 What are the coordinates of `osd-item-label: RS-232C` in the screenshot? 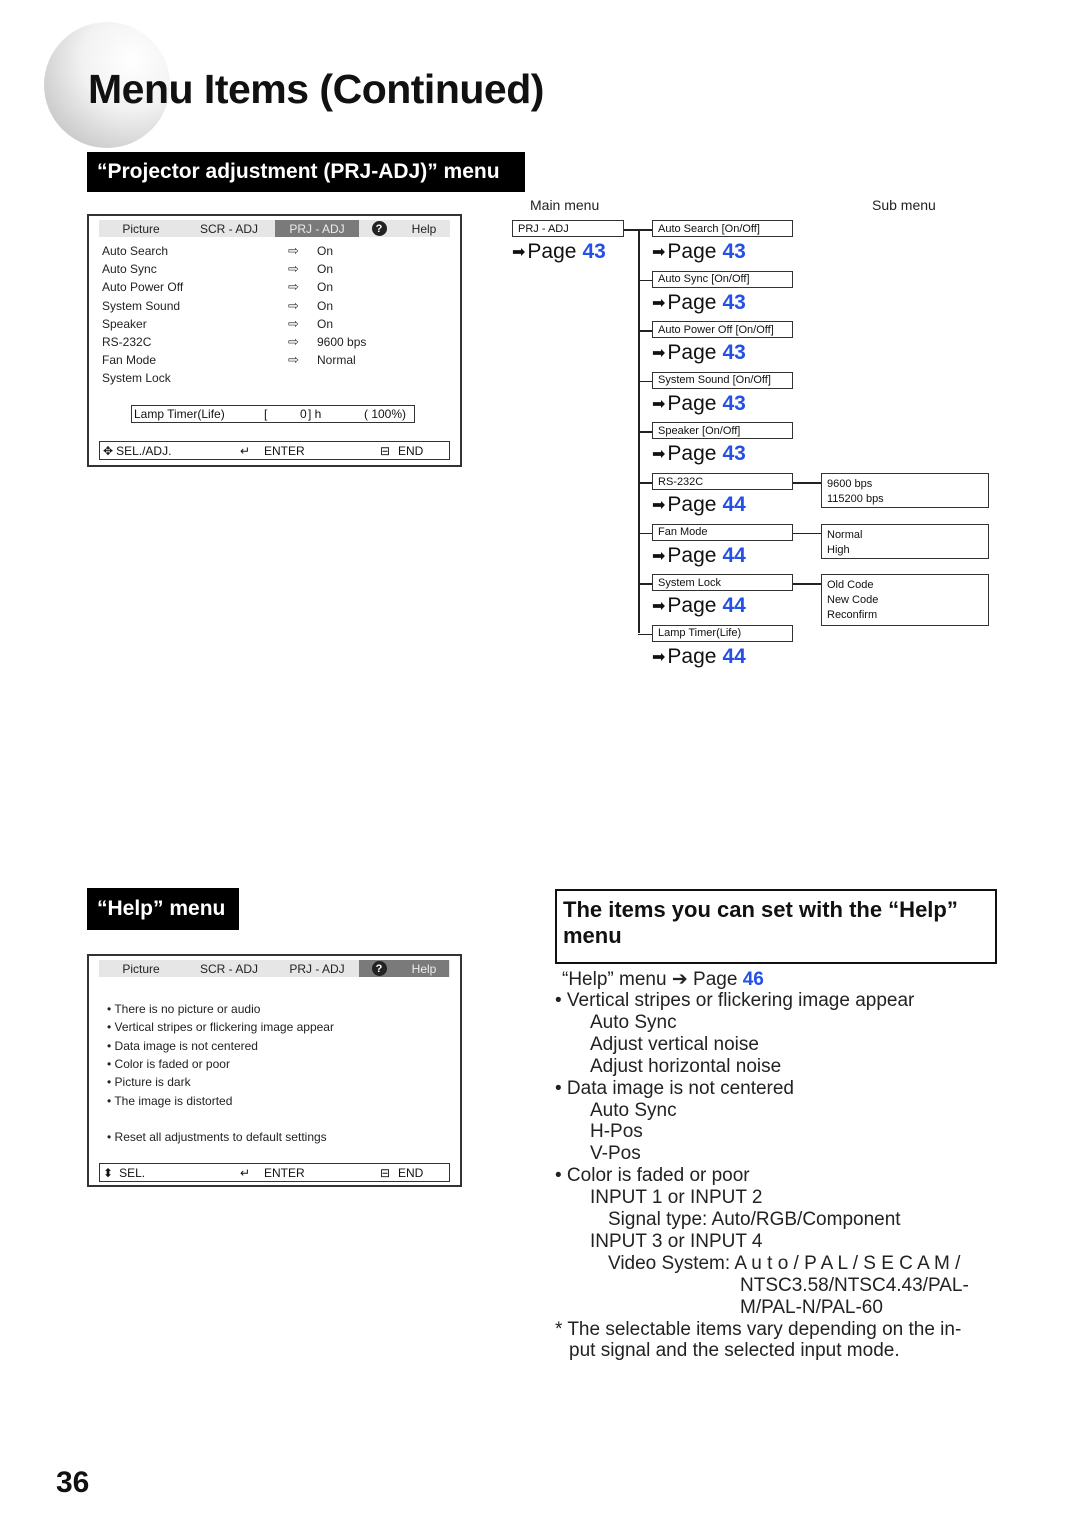 It's located at (127, 342).